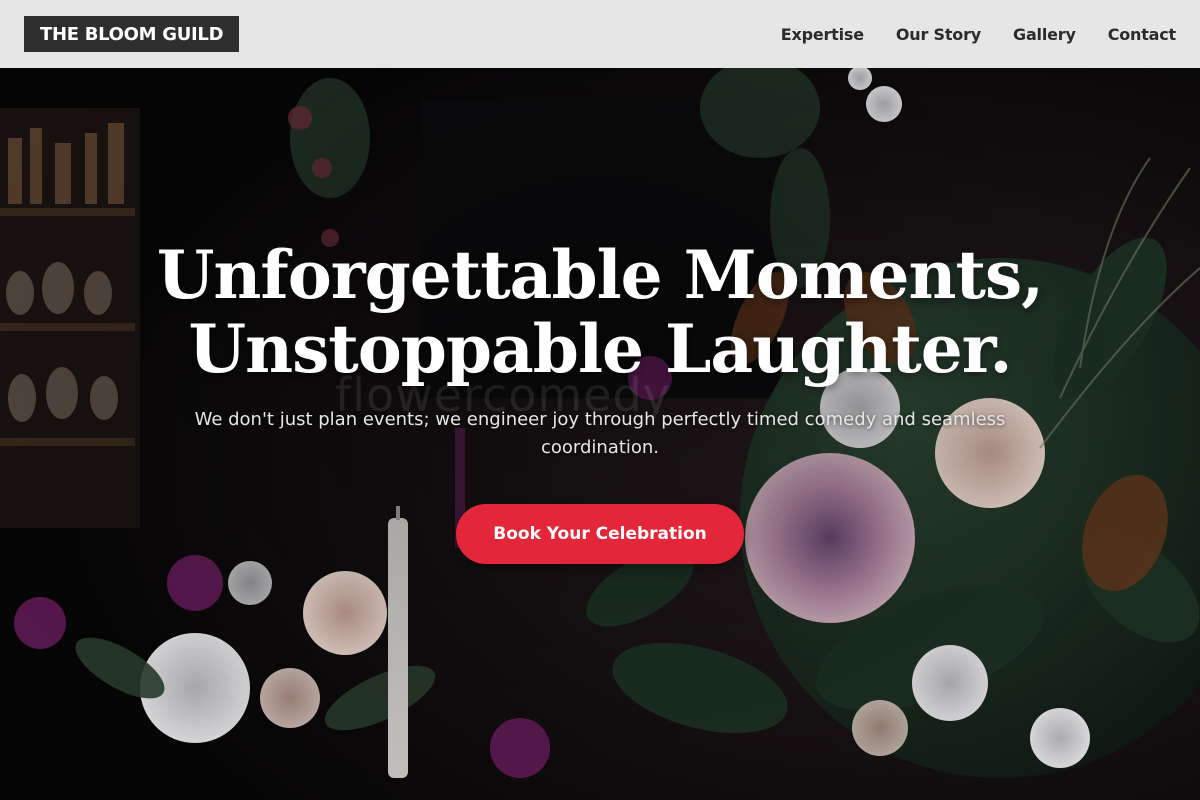  Describe the element at coordinates (600, 275) in the screenshot. I see `hero-title-line-1: Unforgettable Moments,` at that location.